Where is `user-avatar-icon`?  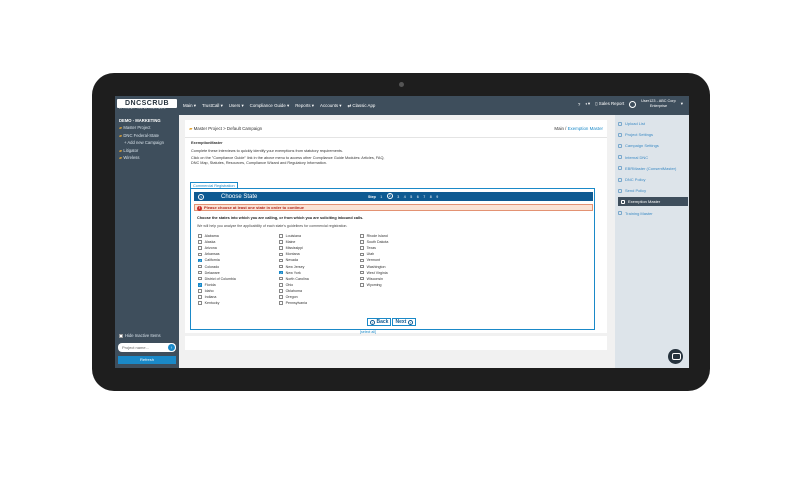 user-avatar-icon is located at coordinates (633, 104).